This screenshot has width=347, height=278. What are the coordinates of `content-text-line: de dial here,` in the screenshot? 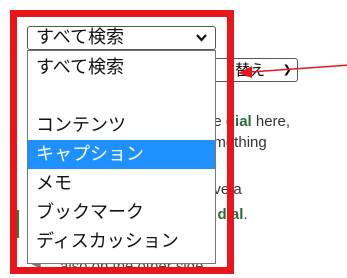 It's located at (248, 121).